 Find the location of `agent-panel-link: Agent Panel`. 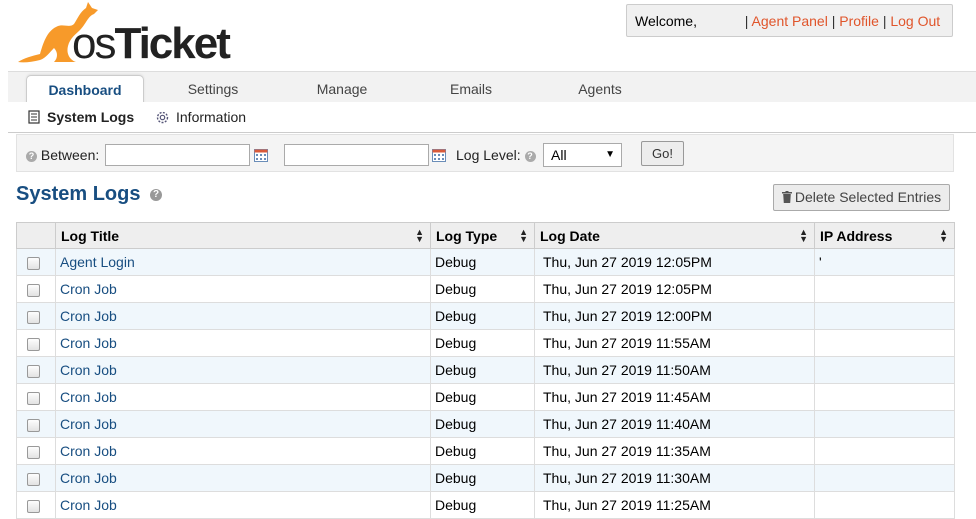

agent-panel-link: Agent Panel is located at coordinates (790, 21).